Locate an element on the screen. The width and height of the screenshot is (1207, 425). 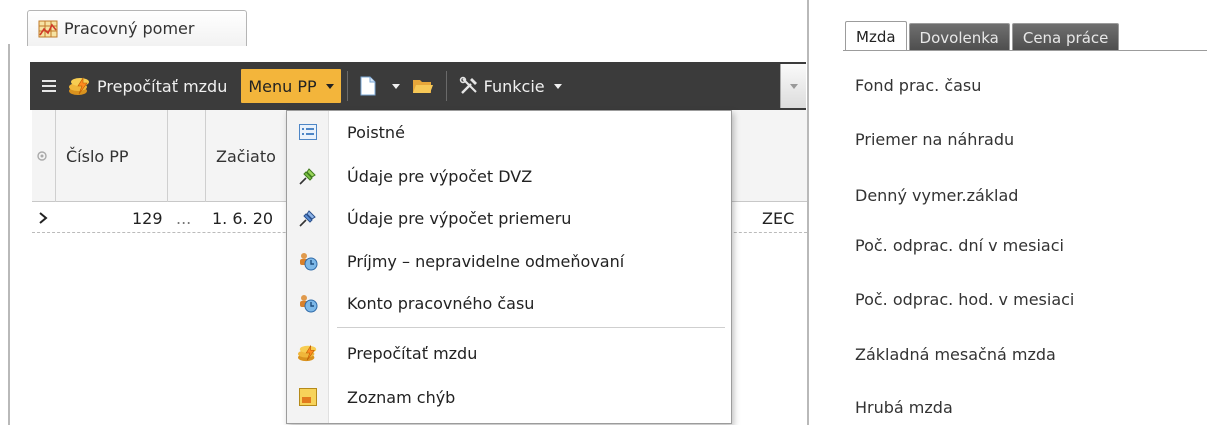
column-header-cislo-pp: Číslo PP is located at coordinates (112, 156).